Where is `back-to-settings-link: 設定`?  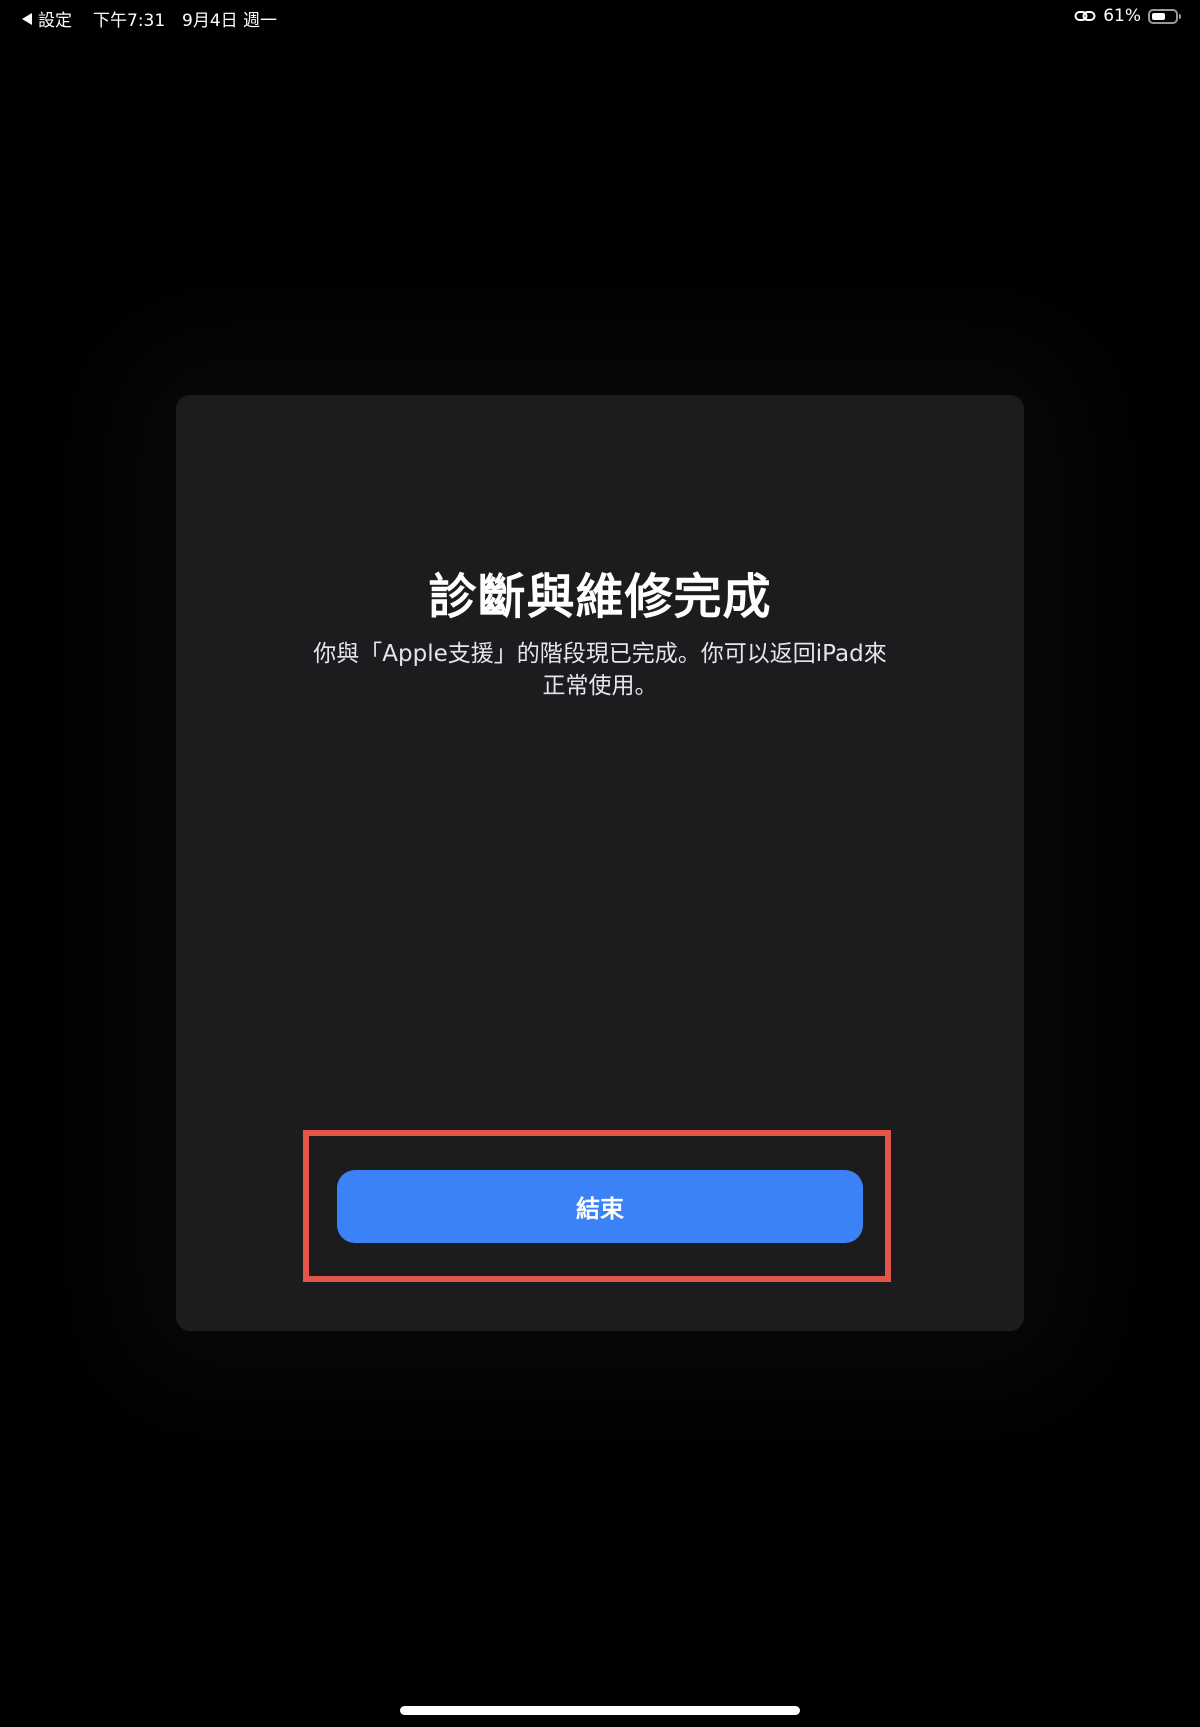 back-to-settings-link: 設定 is located at coordinates (47, 18).